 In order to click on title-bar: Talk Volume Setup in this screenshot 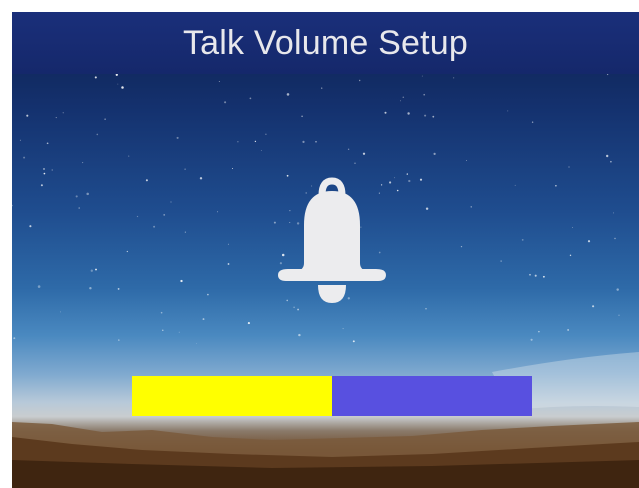, I will do `click(325, 43)`.